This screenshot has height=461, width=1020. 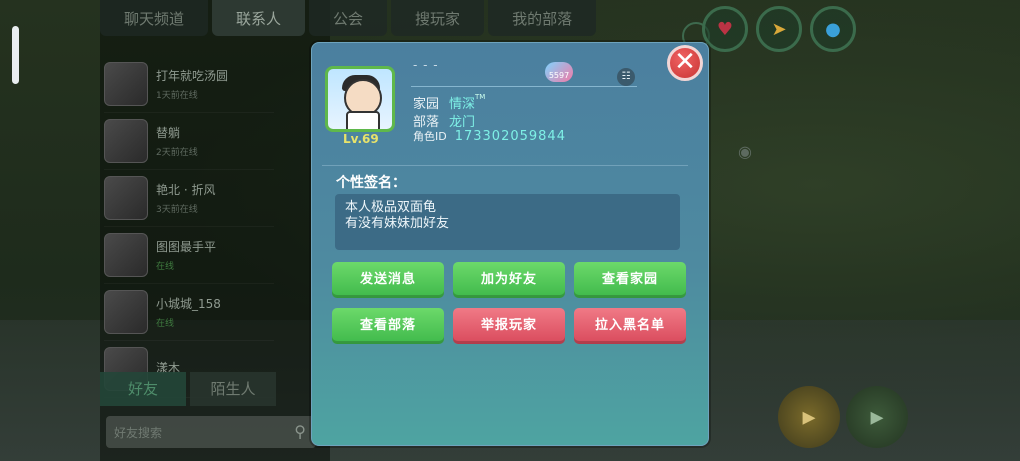 I want to click on tab-my-tribe: 我的部落, so click(x=542, y=18).